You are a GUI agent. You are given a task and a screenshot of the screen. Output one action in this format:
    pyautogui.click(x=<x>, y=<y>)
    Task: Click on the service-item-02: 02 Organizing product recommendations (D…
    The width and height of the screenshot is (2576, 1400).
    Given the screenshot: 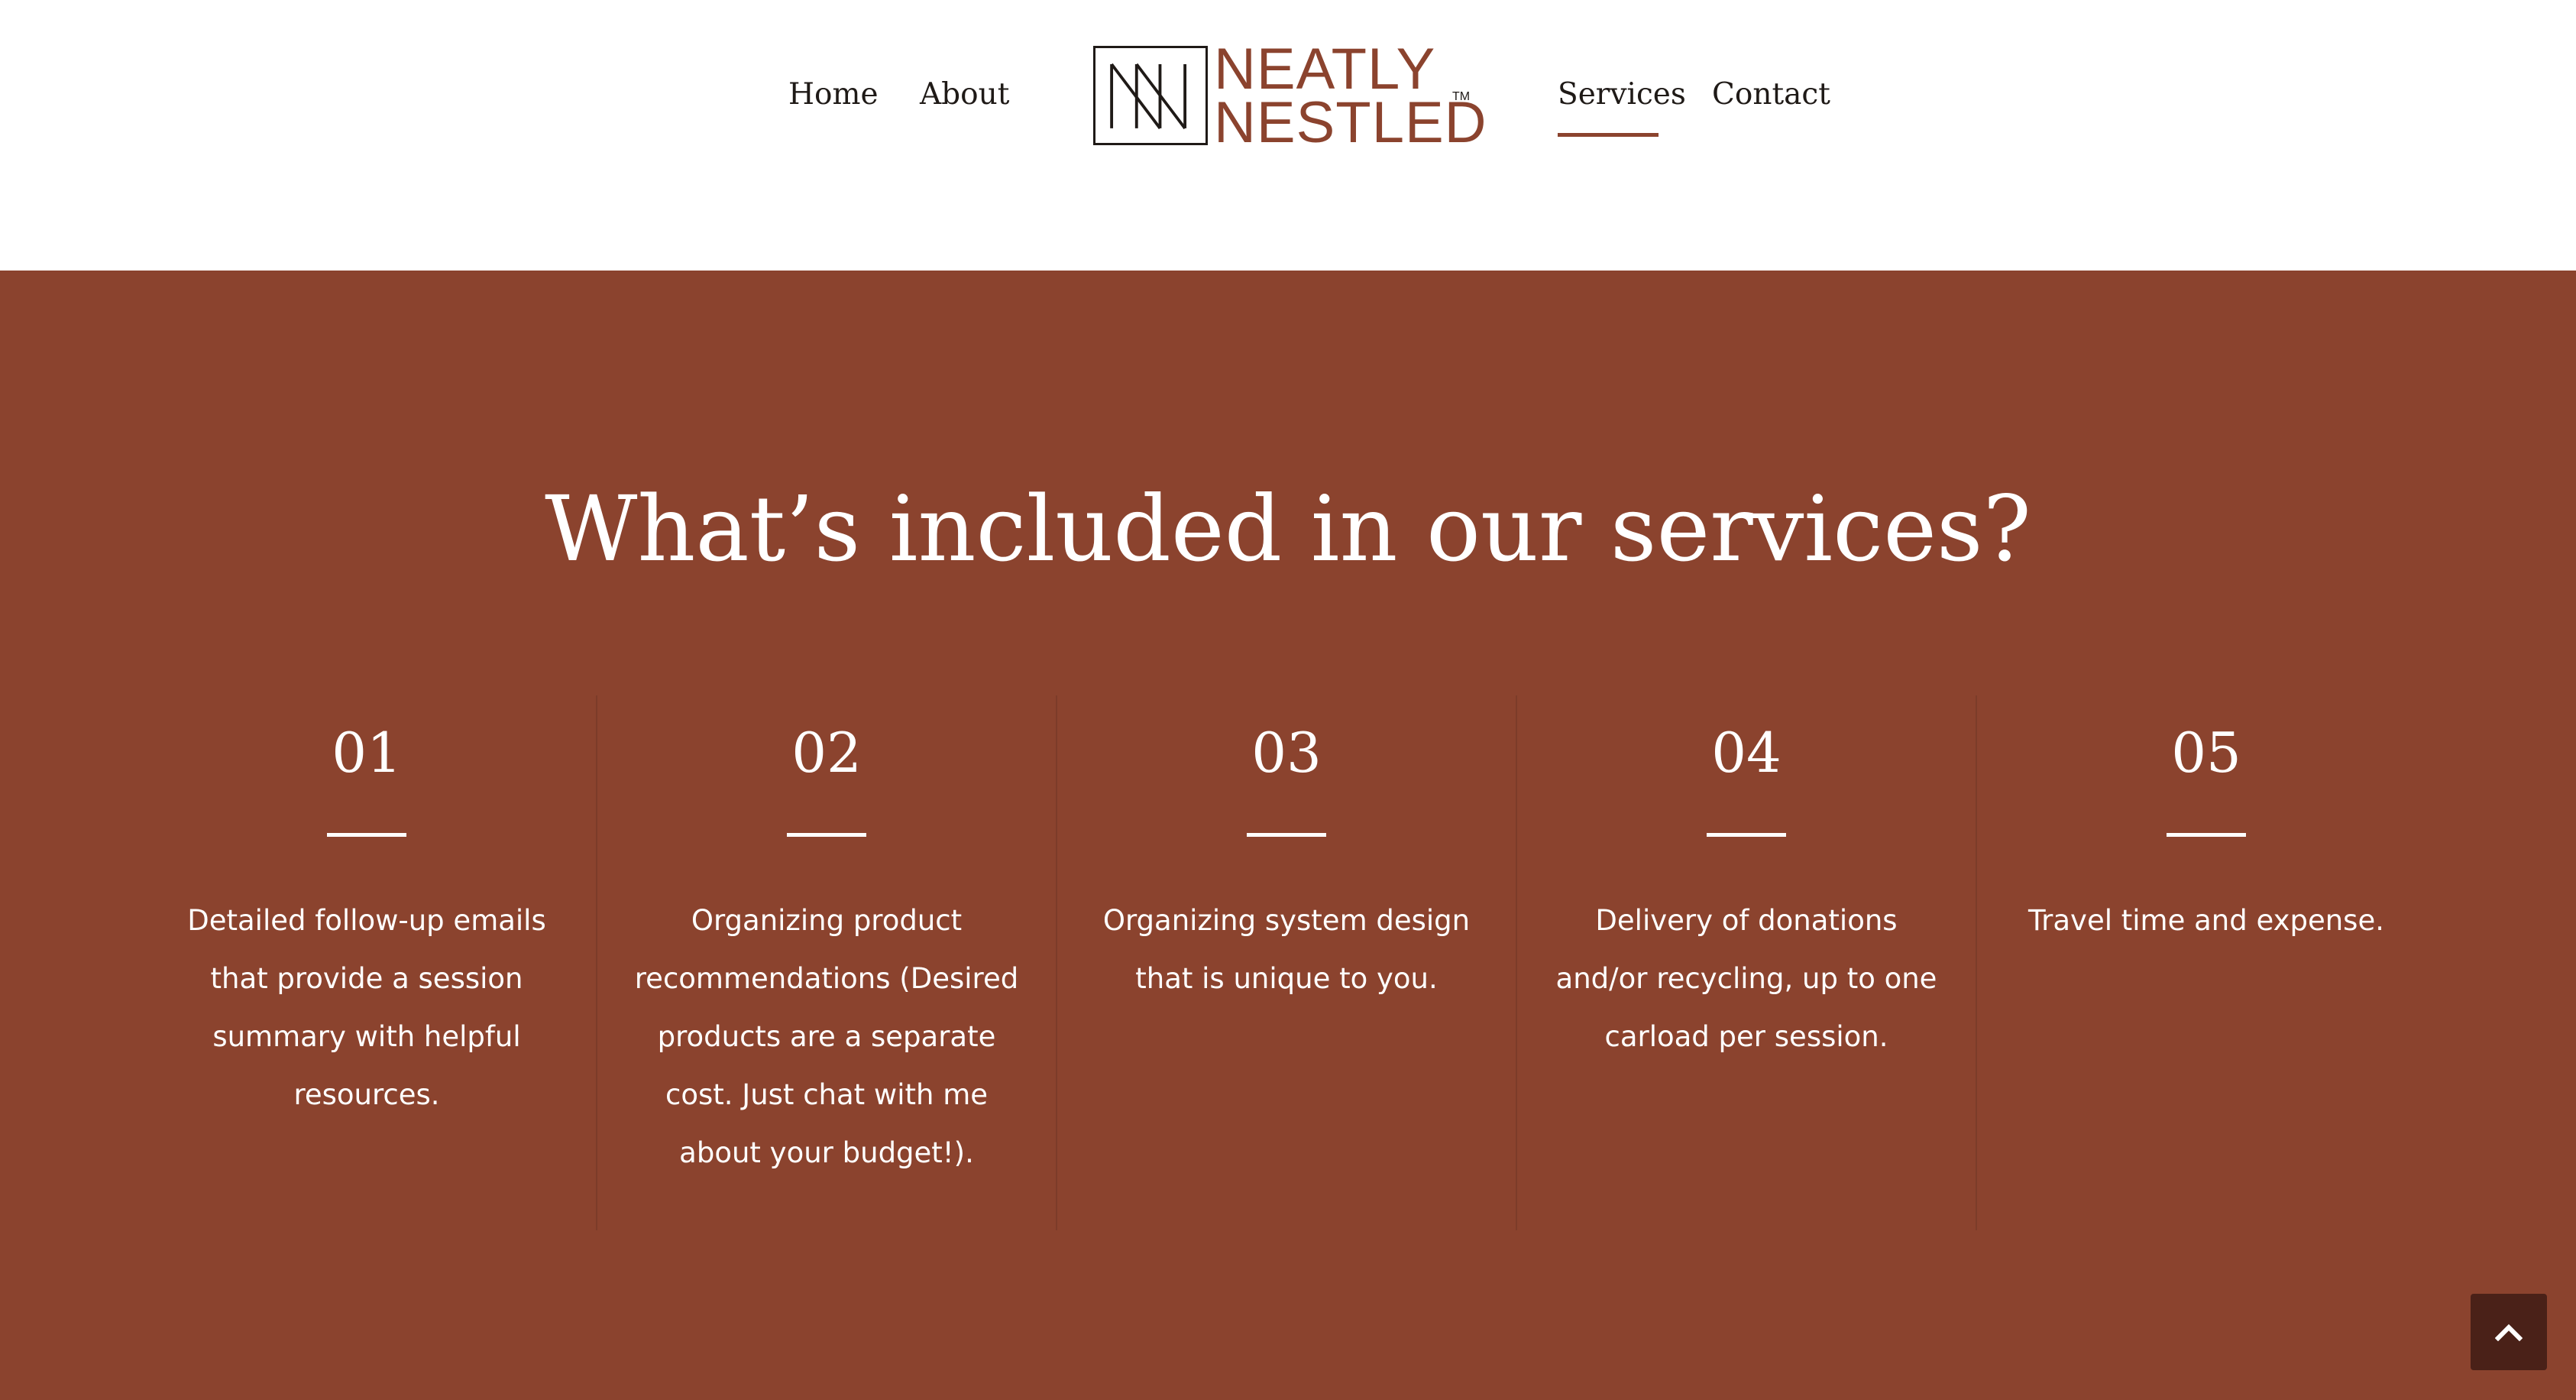 What is the action you would take?
    pyautogui.click(x=826, y=950)
    